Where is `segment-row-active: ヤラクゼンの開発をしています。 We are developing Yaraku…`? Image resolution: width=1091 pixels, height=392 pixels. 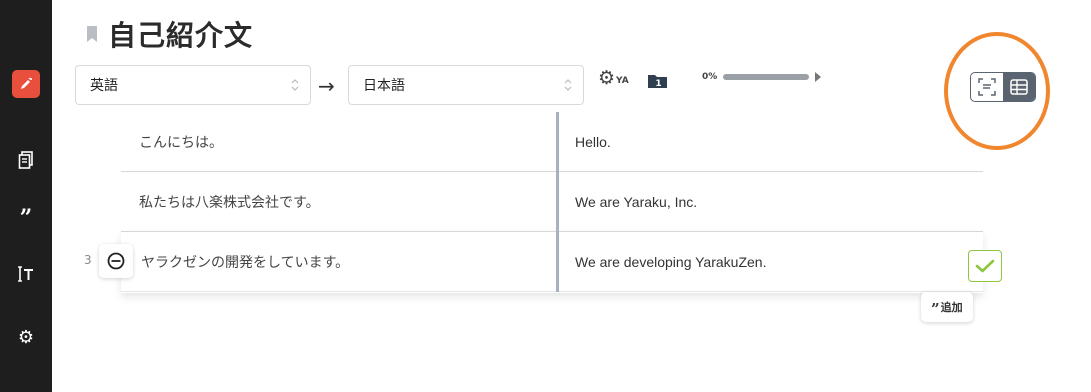 segment-row-active: ヤラクゼンの開発をしています。 We are developing Yaraku… is located at coordinates (552, 262).